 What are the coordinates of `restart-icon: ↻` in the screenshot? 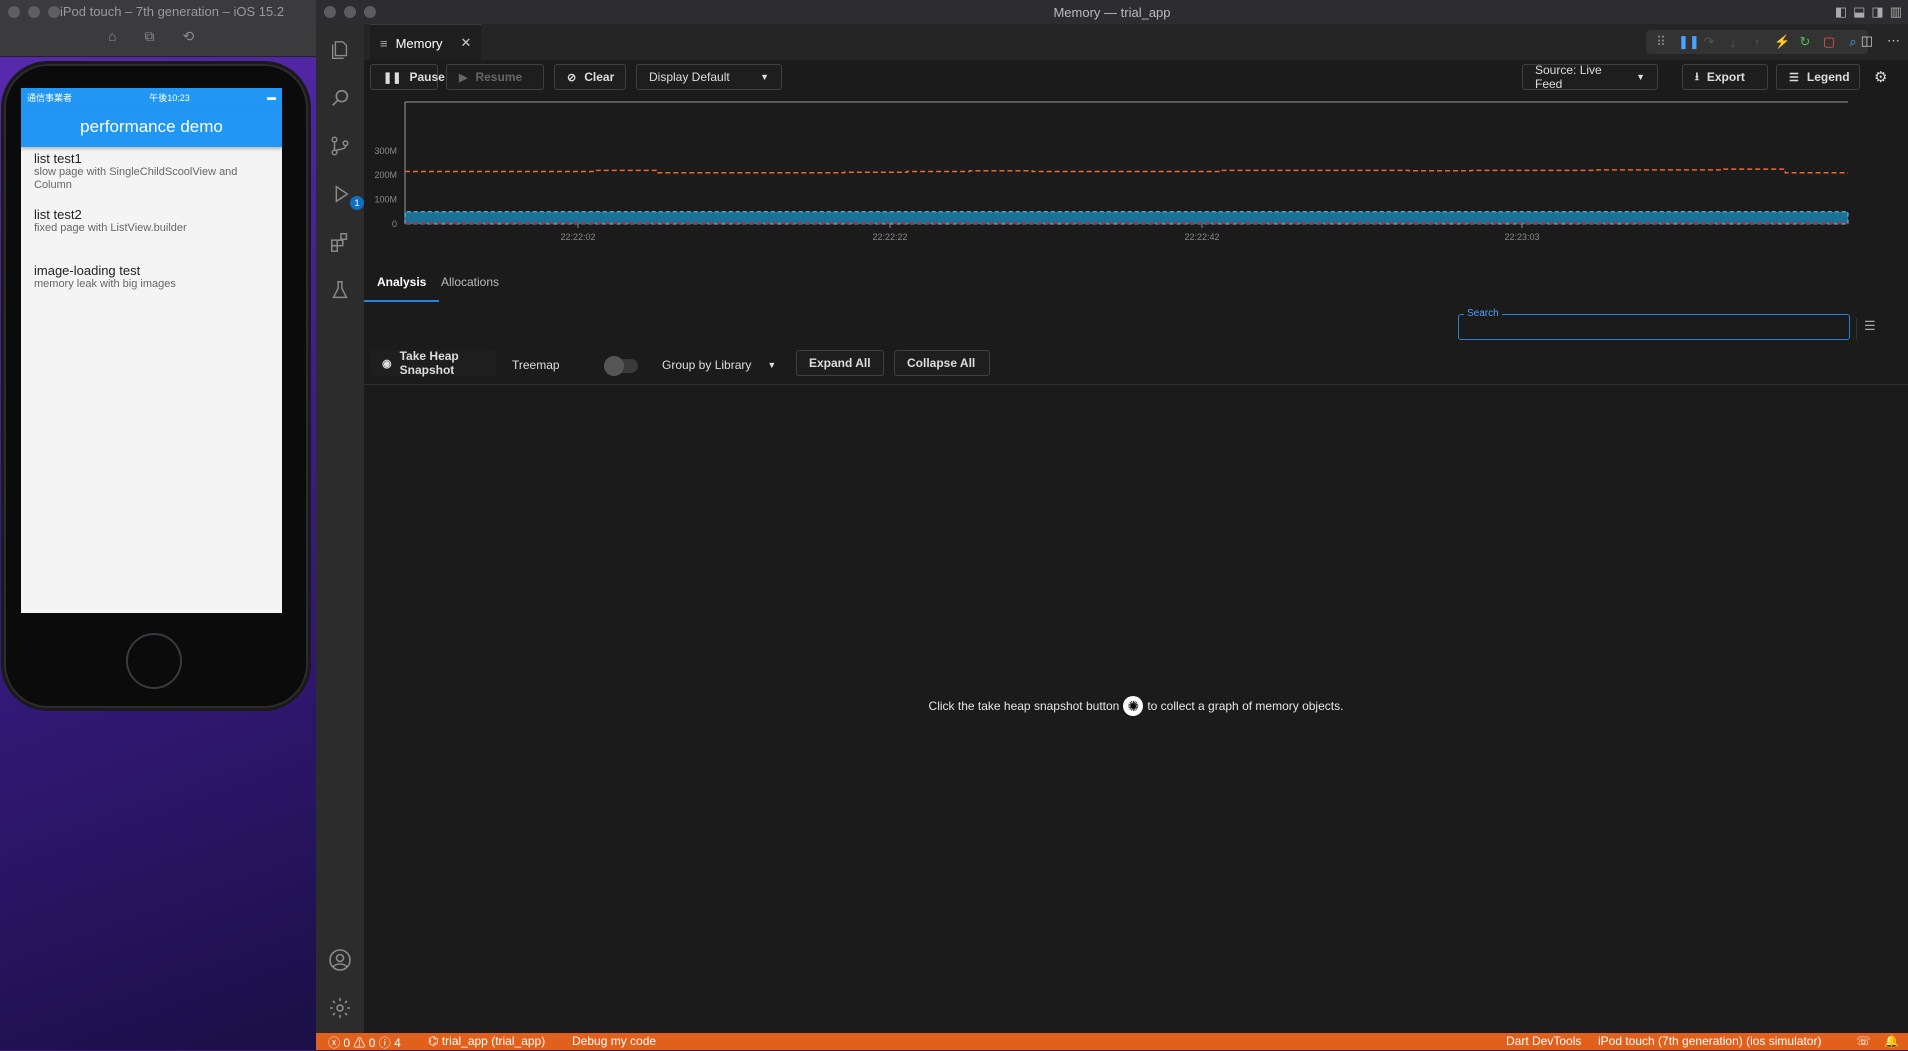 It's located at (1805, 42).